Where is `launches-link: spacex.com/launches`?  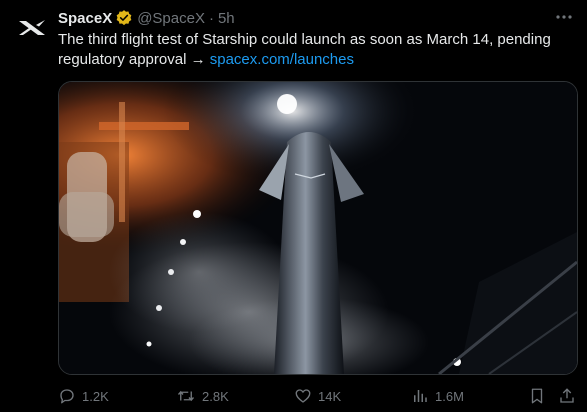 launches-link: spacex.com/launches is located at coordinates (282, 59).